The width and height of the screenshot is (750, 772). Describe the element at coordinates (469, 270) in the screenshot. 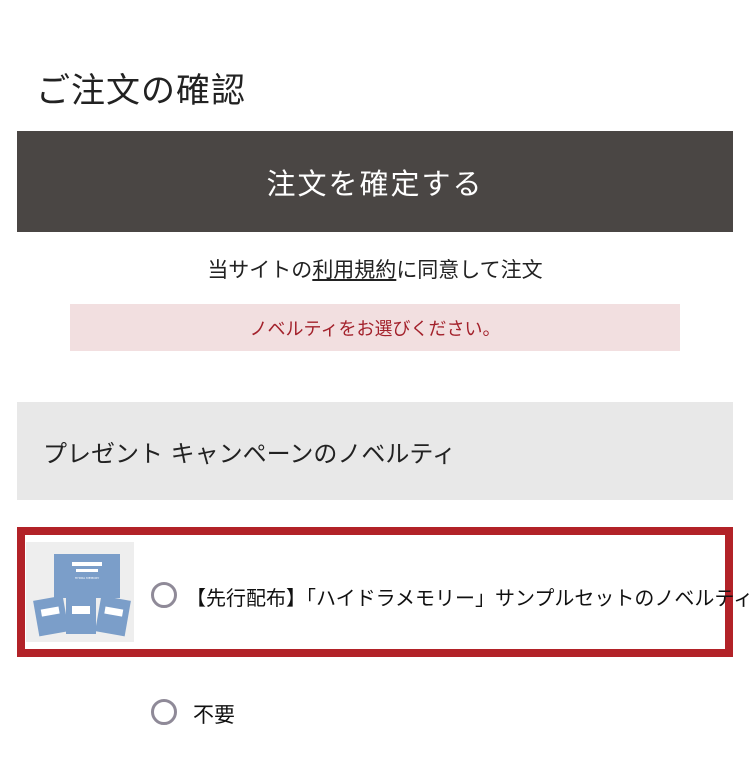

I see `agree-suffix: に同意して注文` at that location.